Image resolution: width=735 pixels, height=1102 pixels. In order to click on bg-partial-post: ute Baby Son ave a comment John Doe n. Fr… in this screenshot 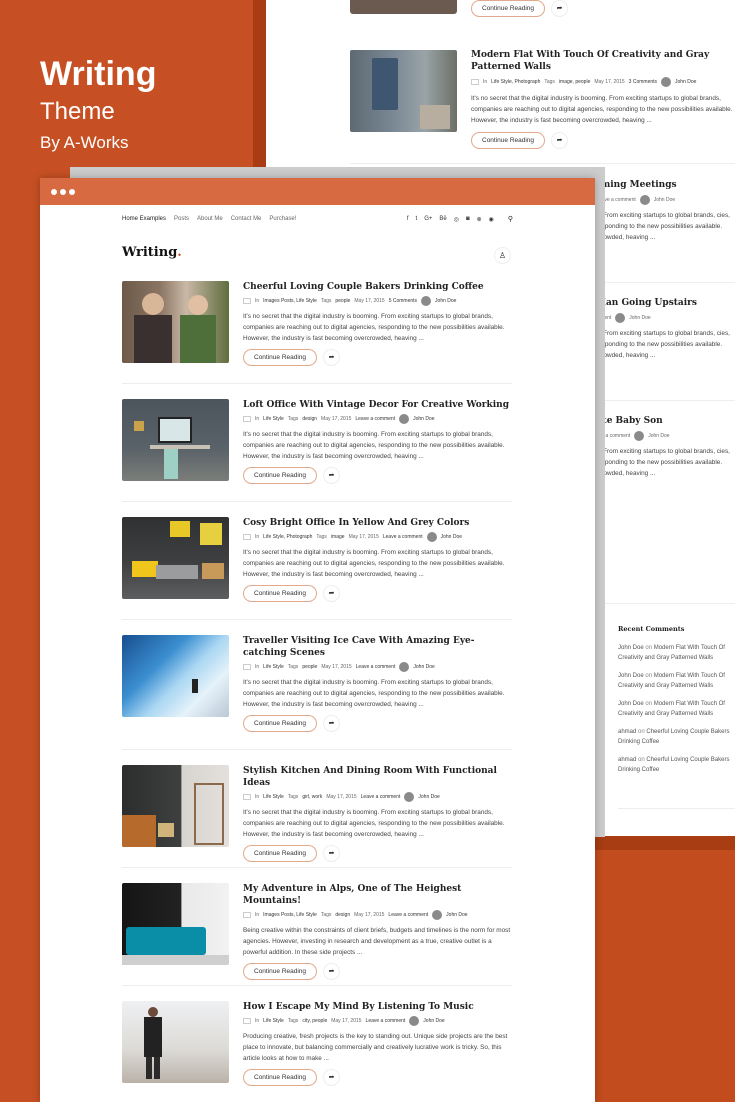, I will do `click(663, 446)`.